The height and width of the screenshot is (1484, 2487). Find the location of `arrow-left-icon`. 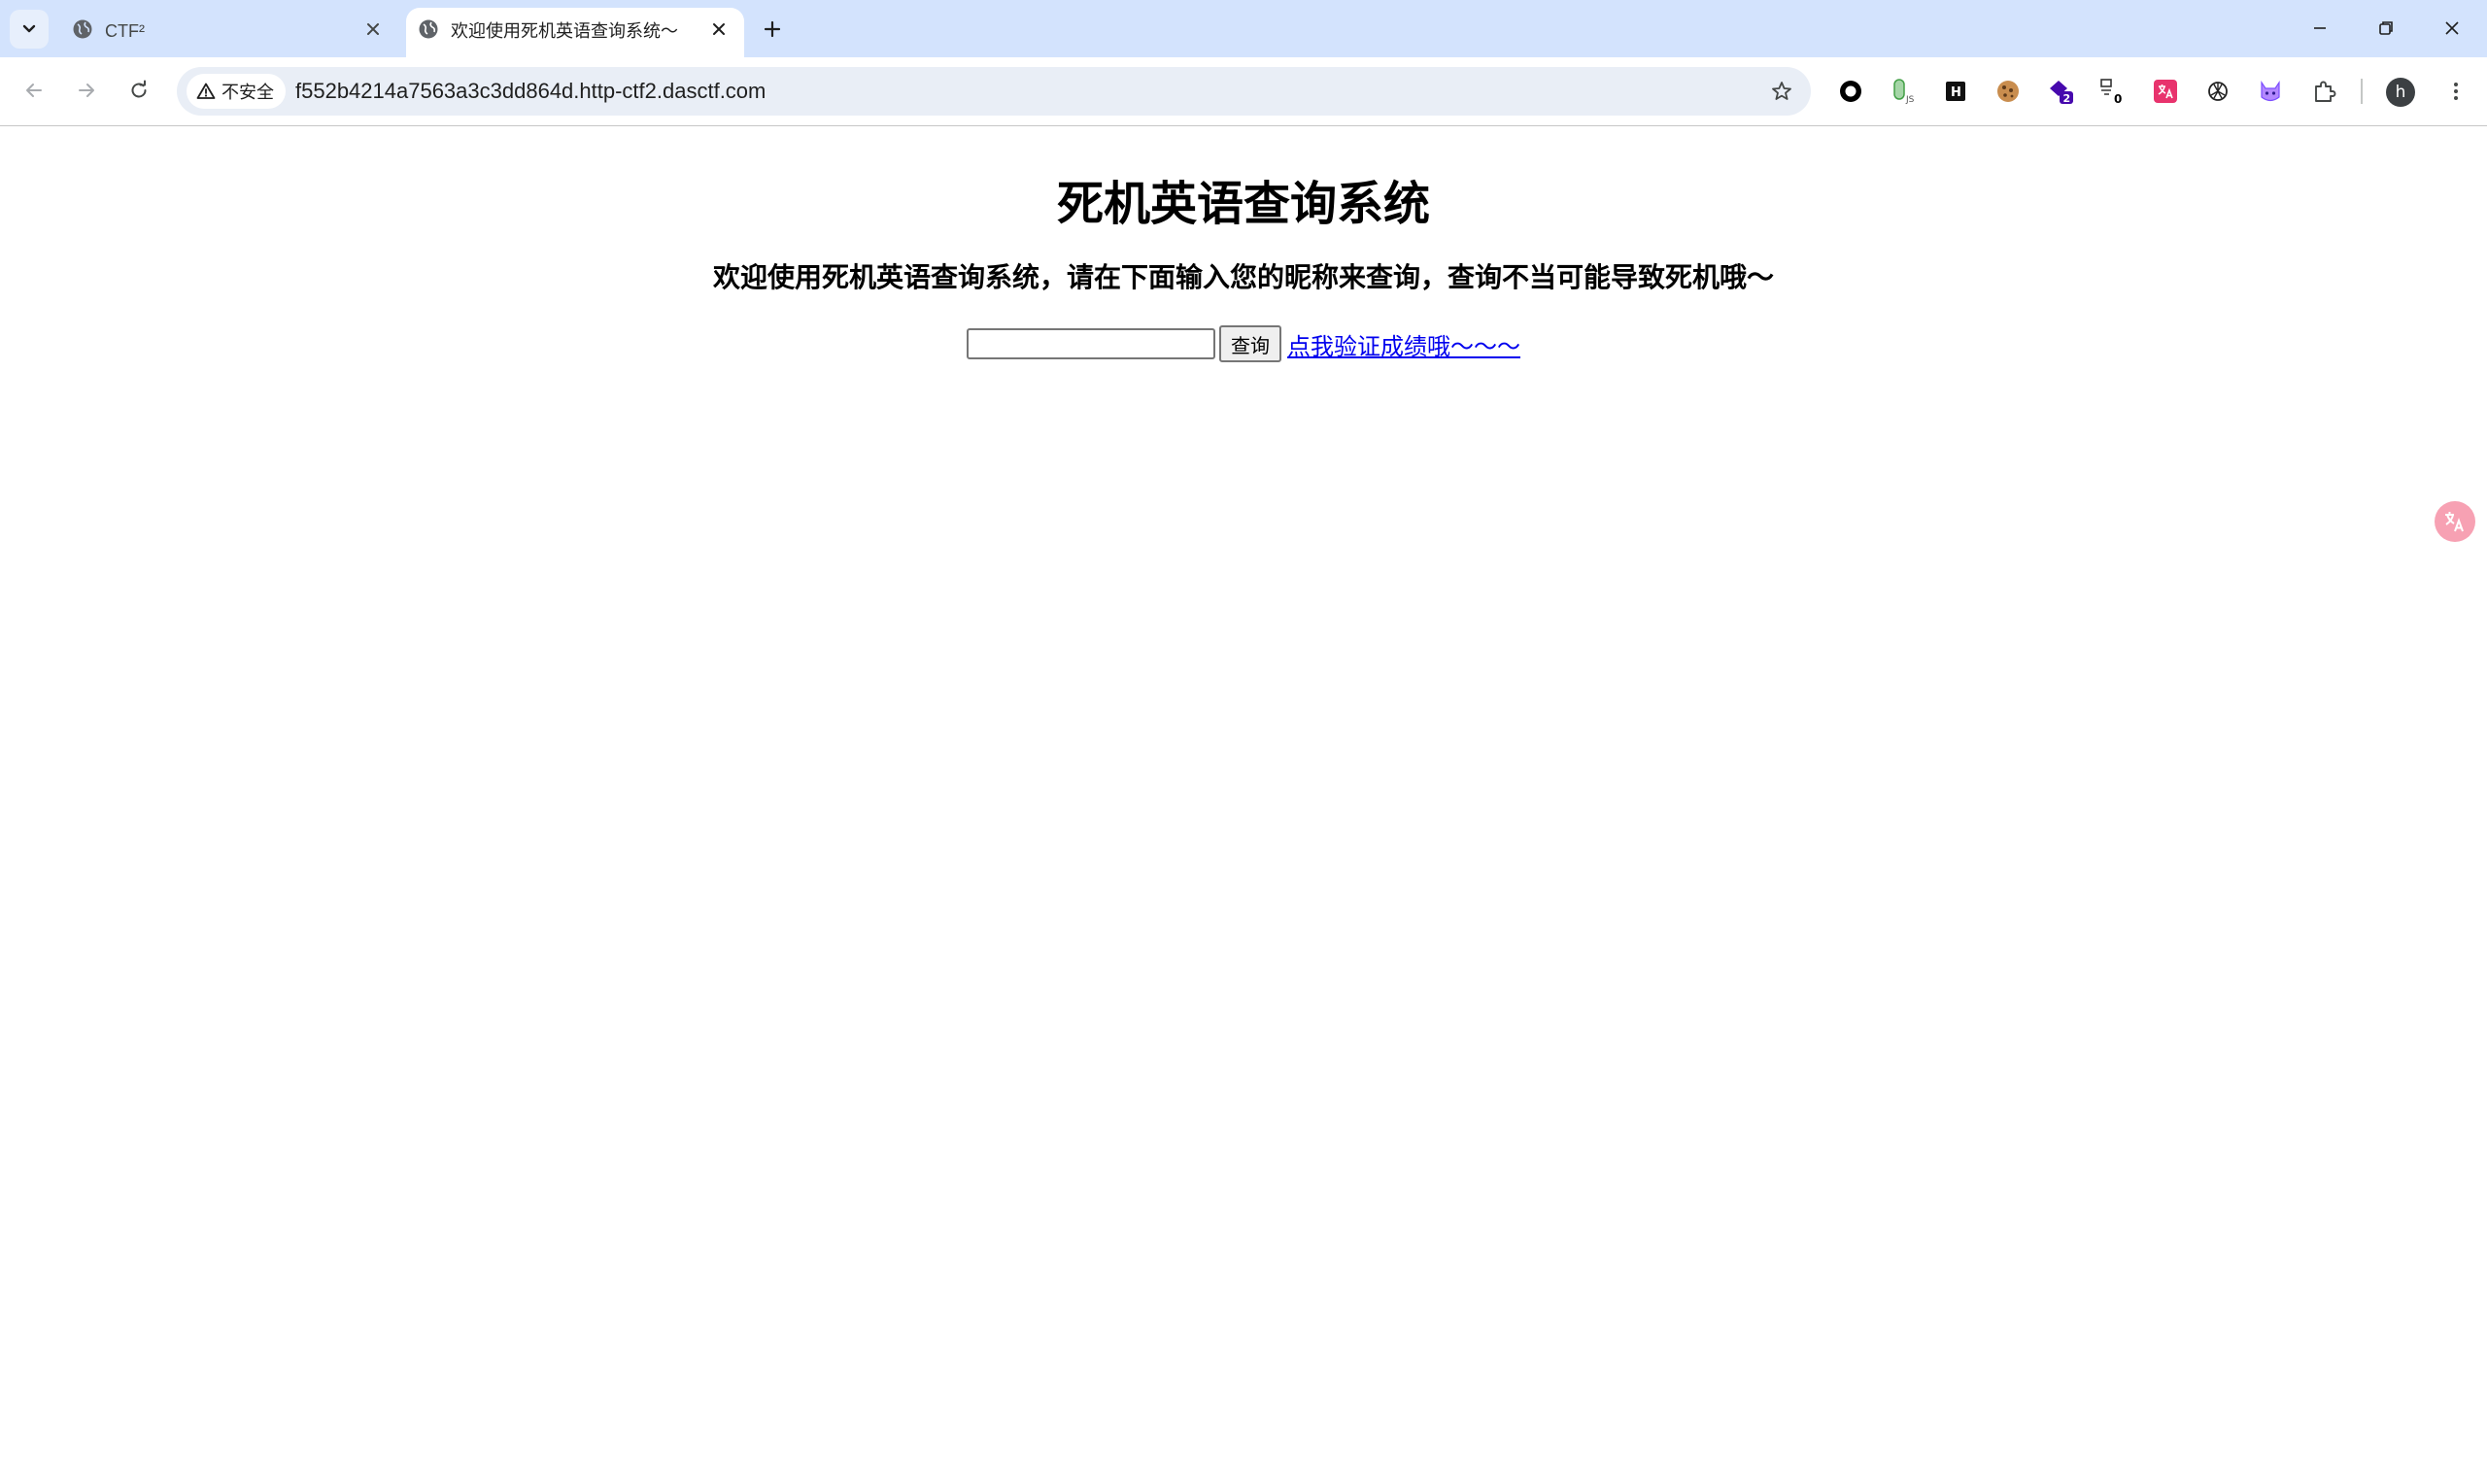

arrow-left-icon is located at coordinates (34, 90).